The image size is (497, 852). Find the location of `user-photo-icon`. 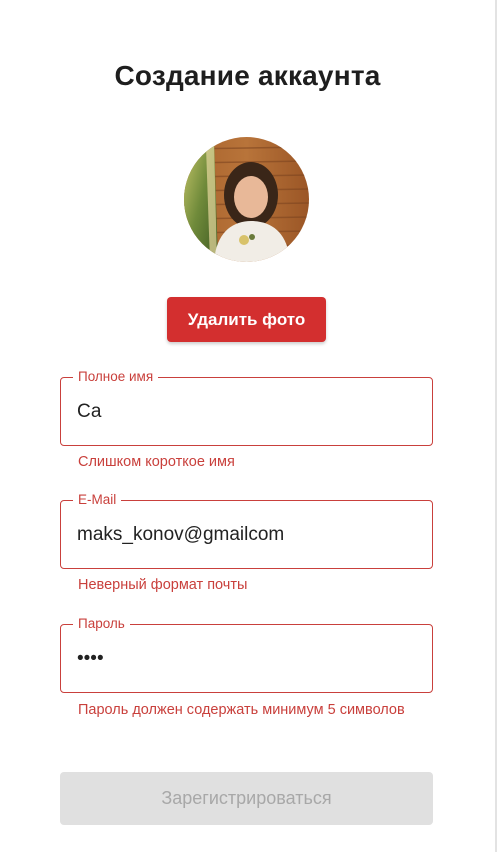

user-photo-icon is located at coordinates (246, 199).